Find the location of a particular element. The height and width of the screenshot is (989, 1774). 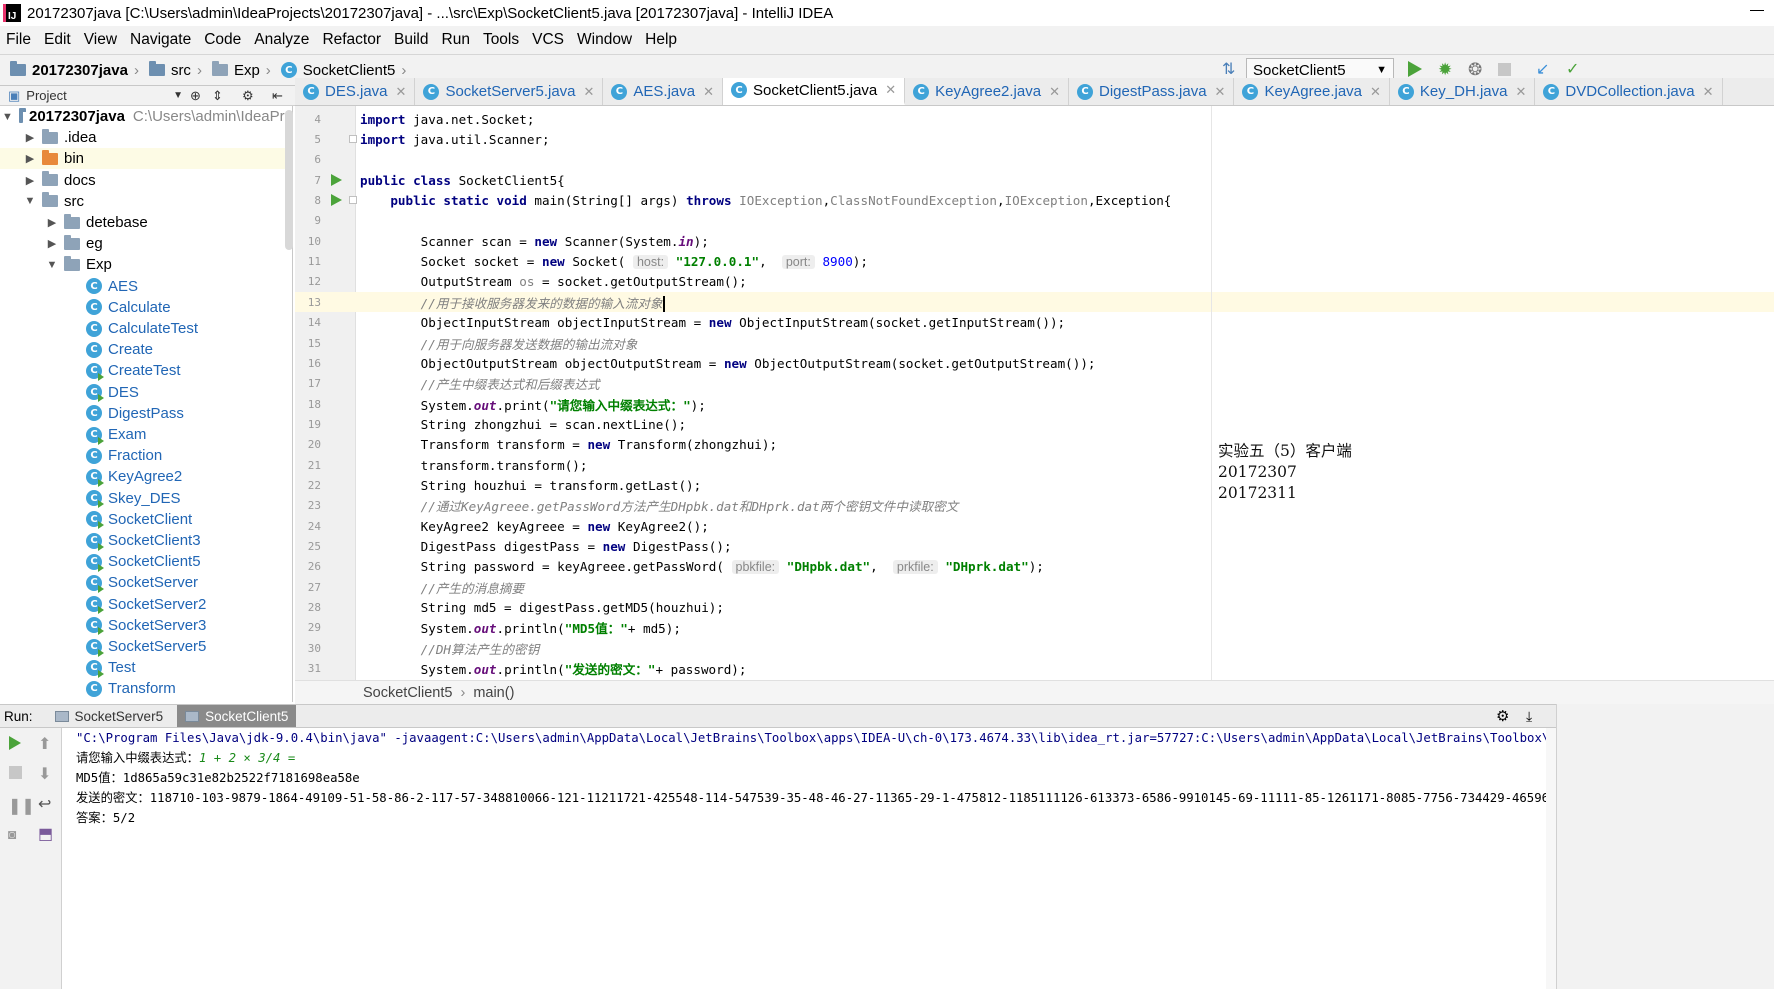

tree-item--idea: ▶ .idea is located at coordinates (146, 137).